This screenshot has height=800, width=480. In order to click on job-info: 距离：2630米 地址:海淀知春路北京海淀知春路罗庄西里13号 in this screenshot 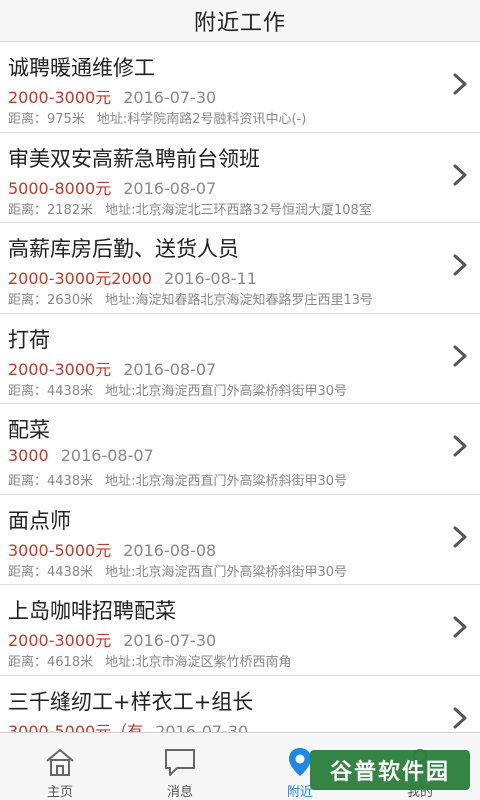, I will do `click(190, 298)`.